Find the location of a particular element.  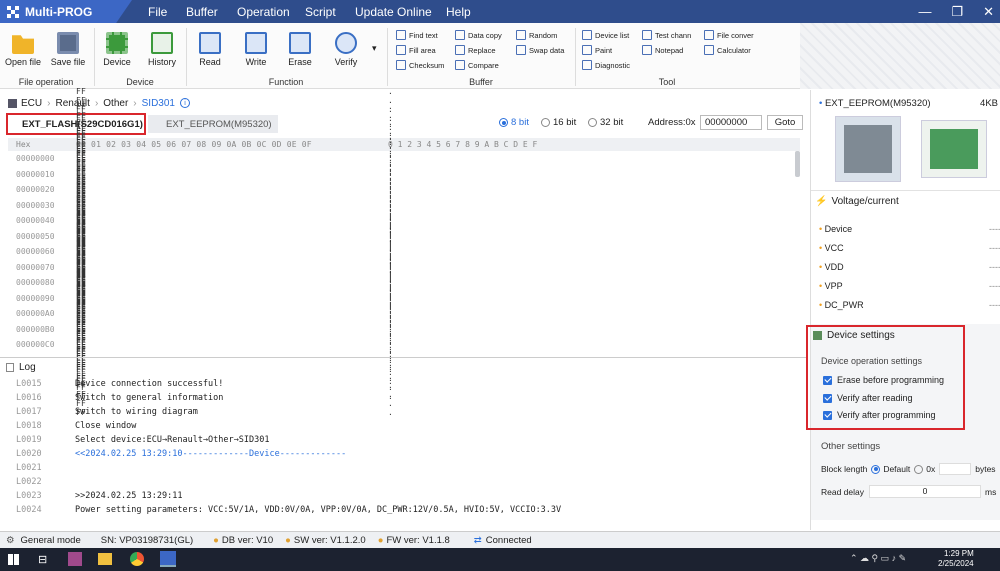

taskbar-app-icon is located at coordinates (75, 559).